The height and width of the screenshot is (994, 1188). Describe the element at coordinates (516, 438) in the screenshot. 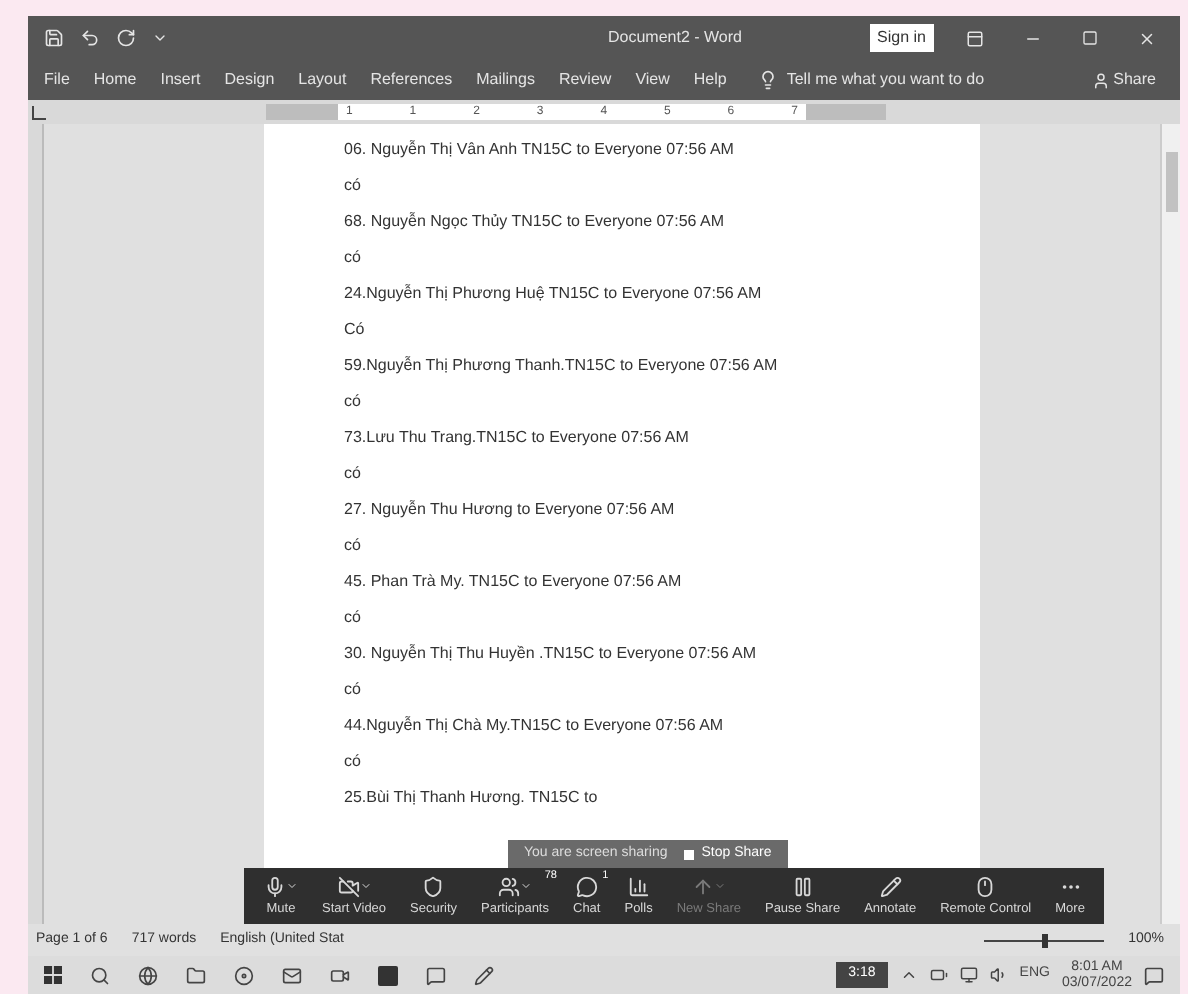

I see `document-line: 73.Lưu Thu Trang.TN15C to Everyone 07:56 AM` at that location.